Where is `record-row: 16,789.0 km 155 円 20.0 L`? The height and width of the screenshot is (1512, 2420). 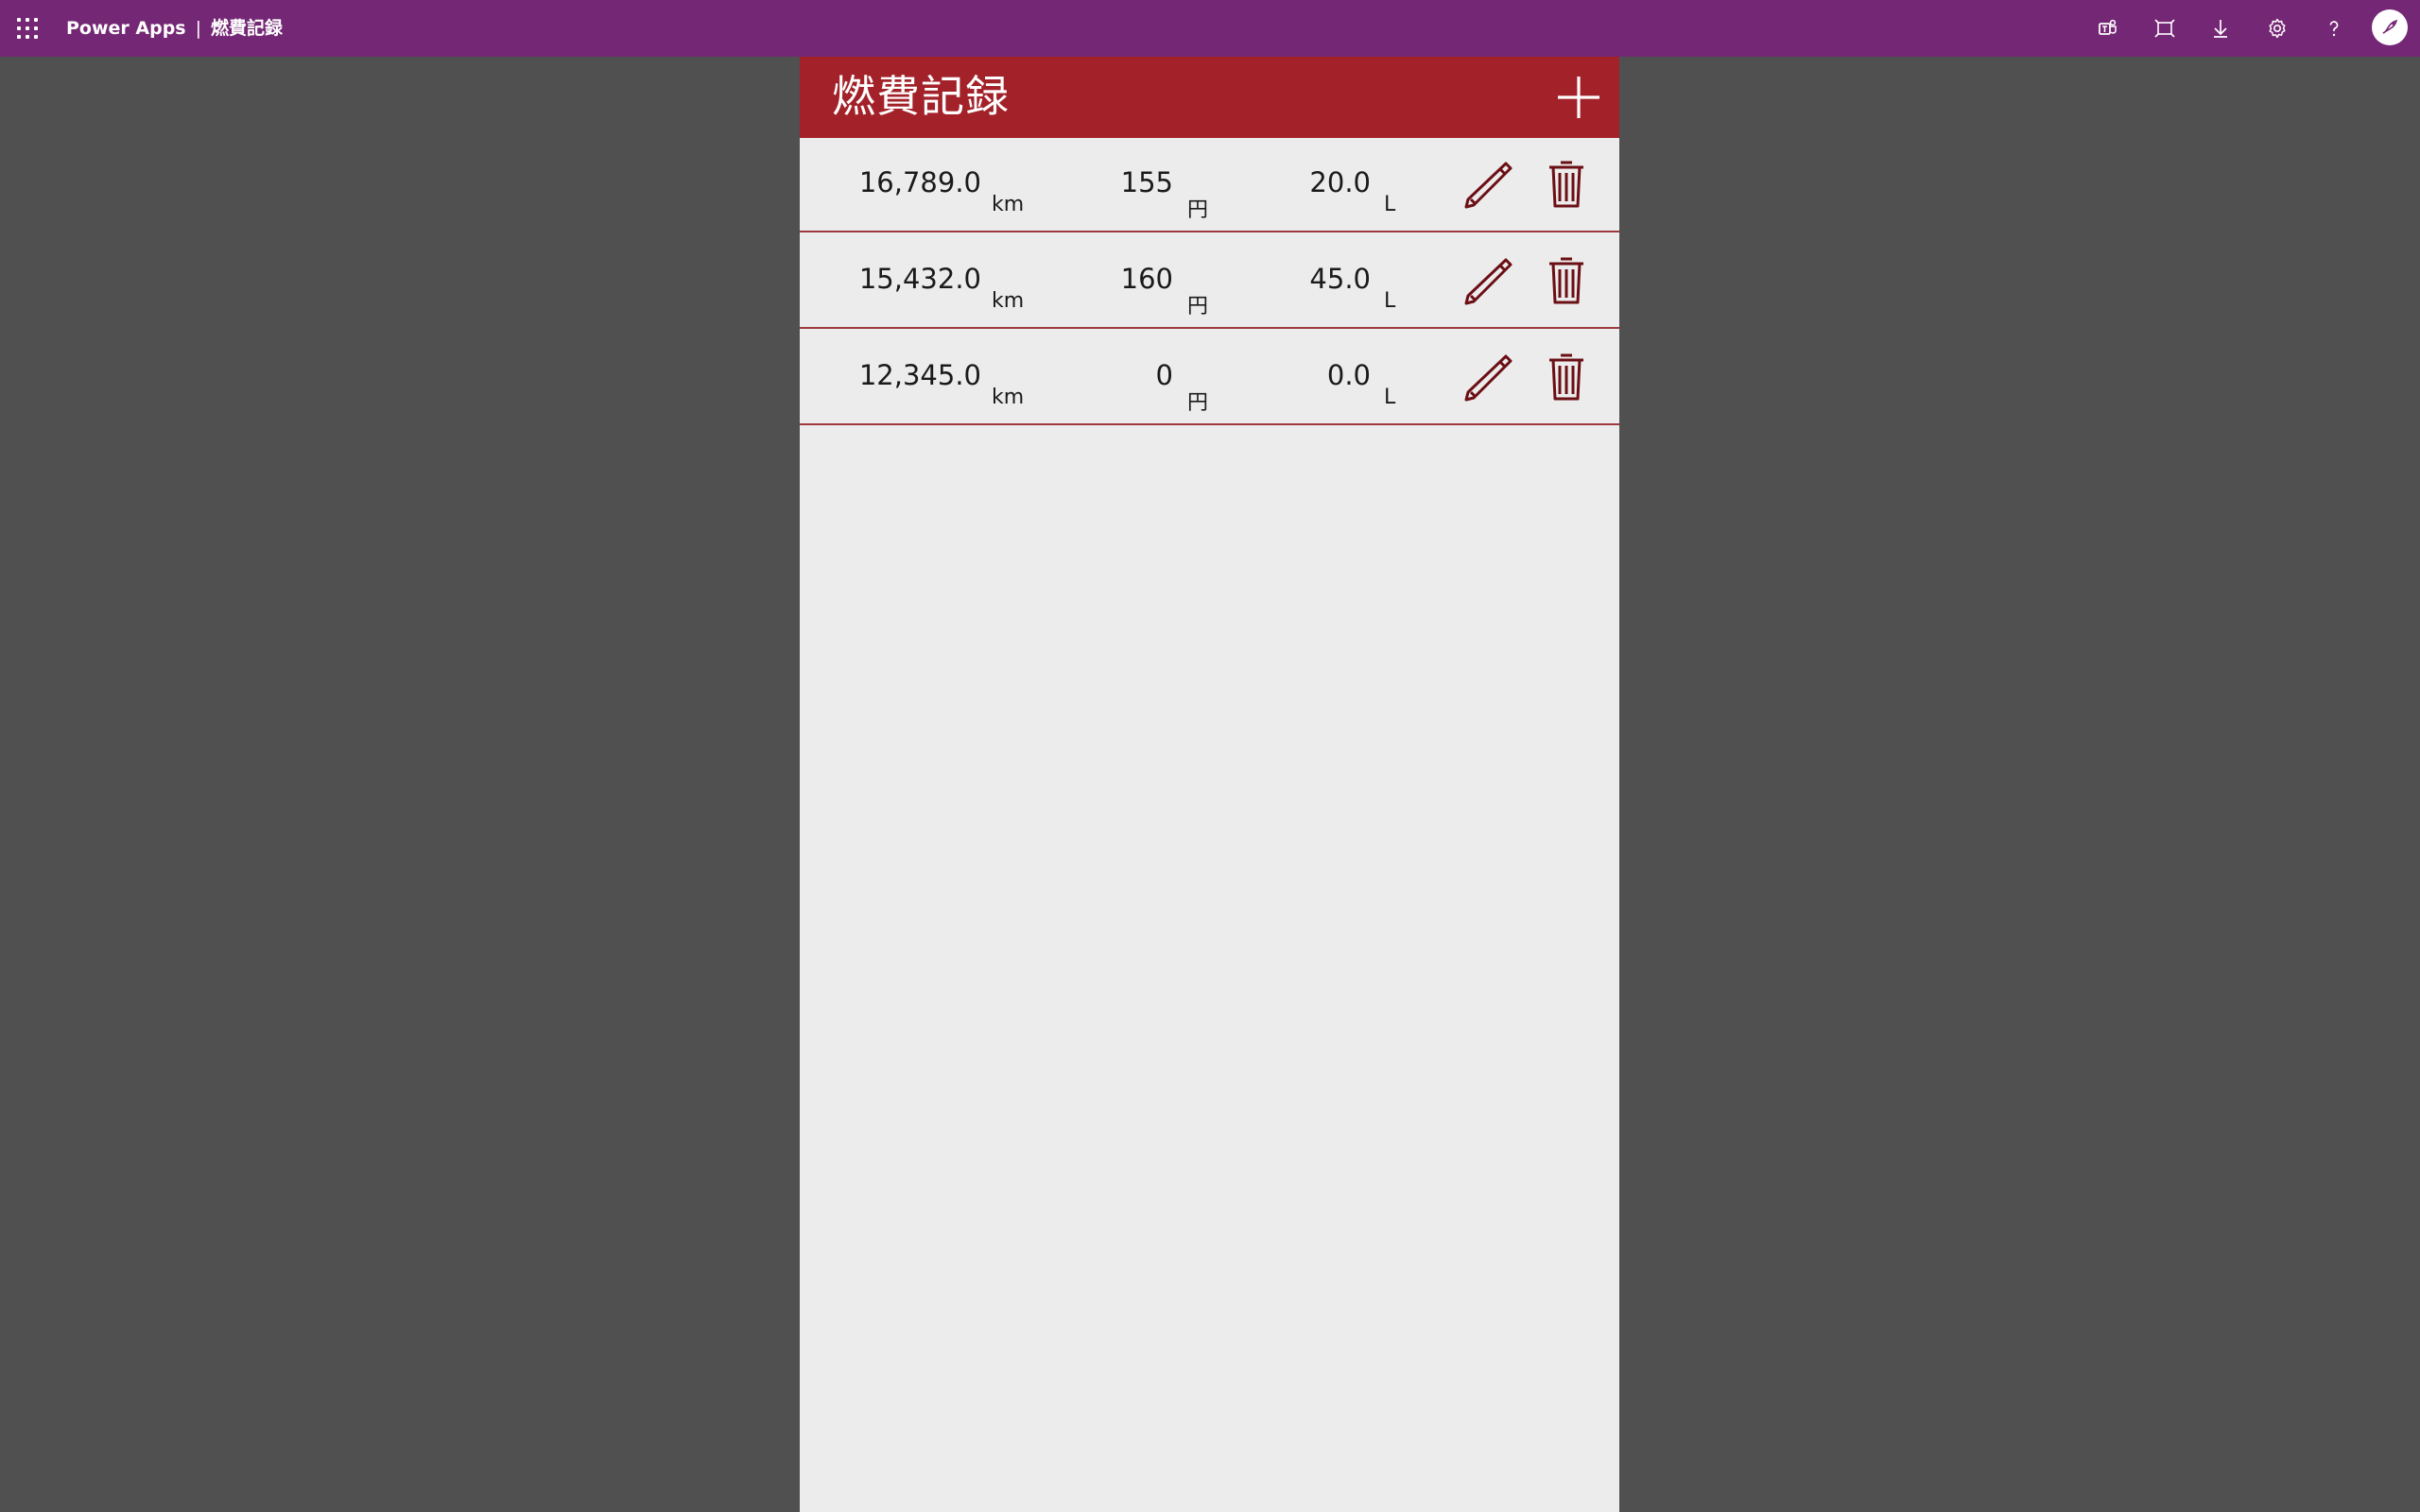
record-row: 16,789.0 km 155 円 20.0 L is located at coordinates (1210, 185).